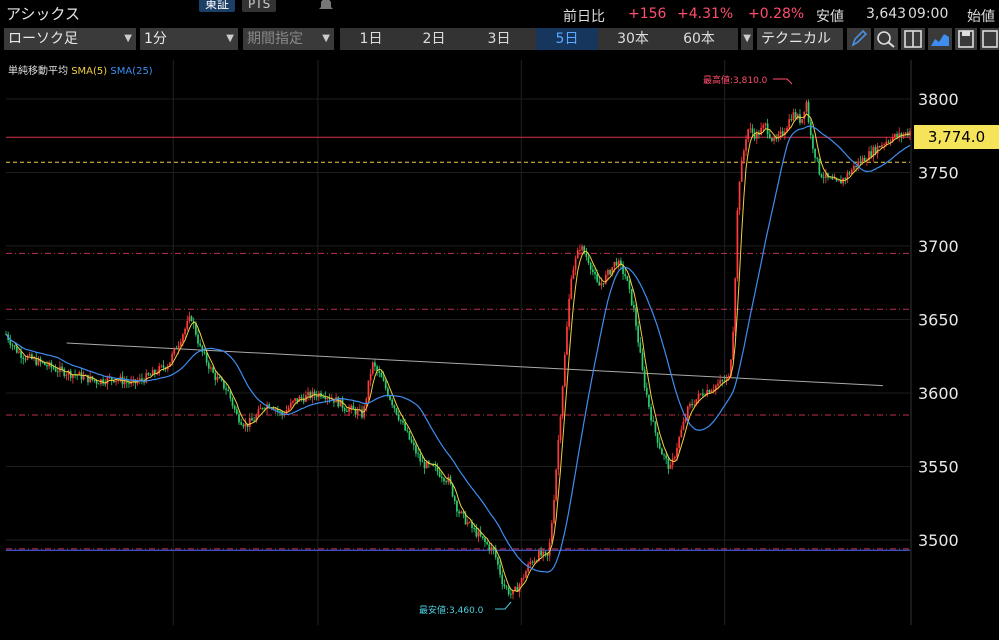 The width and height of the screenshot is (999, 640). What do you see at coordinates (230, 38) in the screenshot?
I see `chevron-down-icon: ▼` at bounding box center [230, 38].